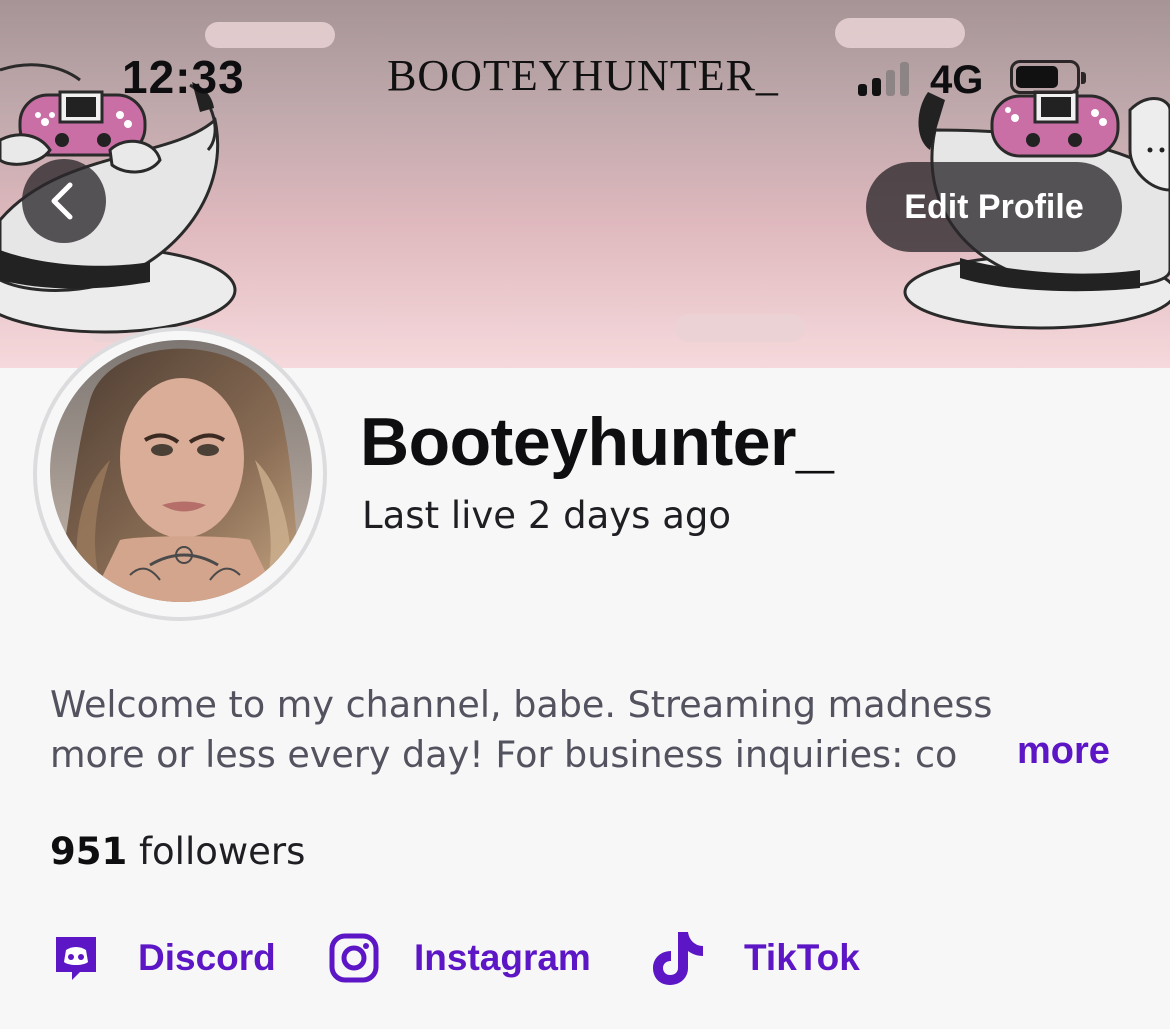 This screenshot has height=1029, width=1170. I want to click on discord-icon, so click(76, 958).